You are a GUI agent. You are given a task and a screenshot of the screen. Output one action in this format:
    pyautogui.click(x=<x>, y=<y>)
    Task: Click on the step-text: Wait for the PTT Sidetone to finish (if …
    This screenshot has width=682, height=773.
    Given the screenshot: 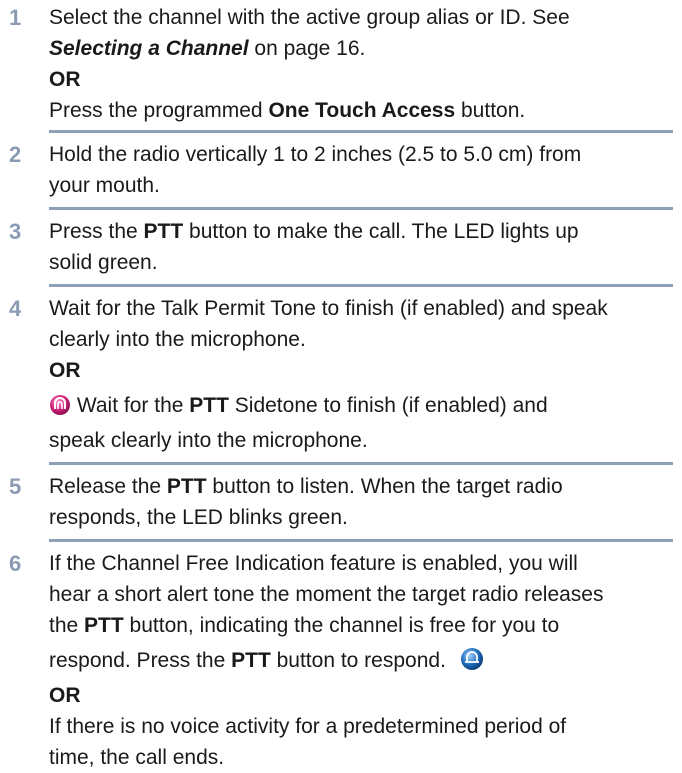 What is the action you would take?
    pyautogui.click(x=365, y=407)
    